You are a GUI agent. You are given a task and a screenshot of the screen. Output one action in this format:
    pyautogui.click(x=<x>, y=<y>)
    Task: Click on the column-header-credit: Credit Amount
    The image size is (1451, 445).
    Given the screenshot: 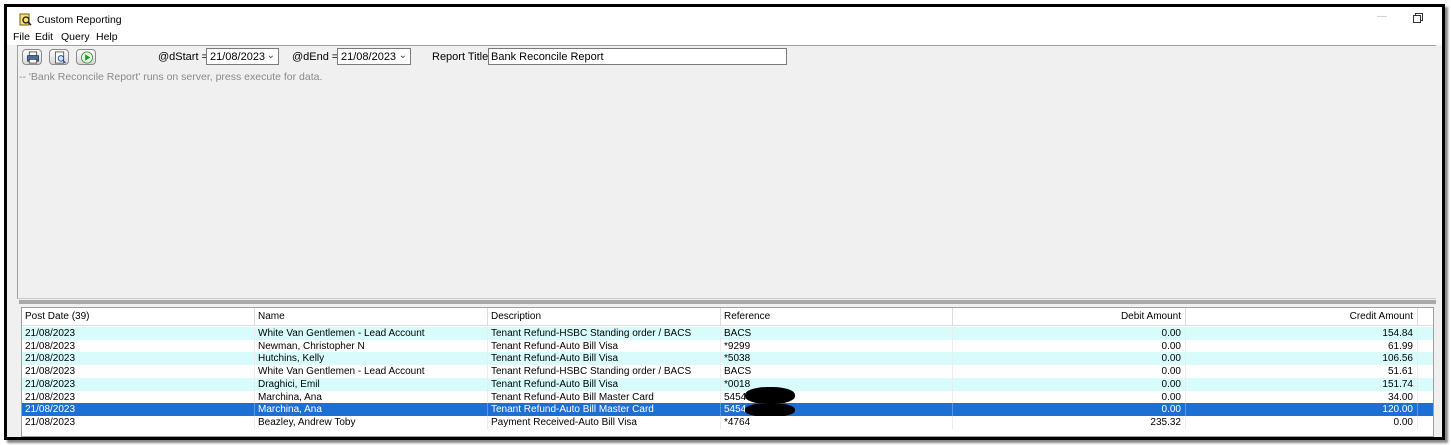 What is the action you would take?
    pyautogui.click(x=1302, y=317)
    